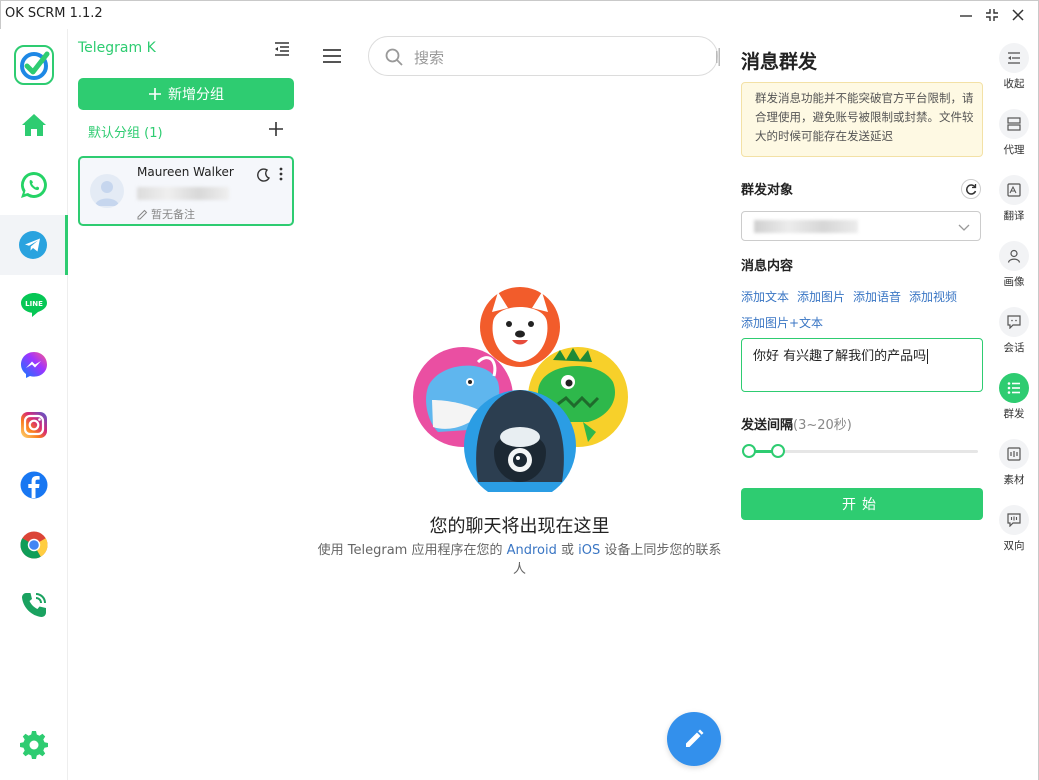 This screenshot has width=1039, height=780. Describe the element at coordinates (107, 193) in the screenshot. I see `user-avatar-icon` at that location.